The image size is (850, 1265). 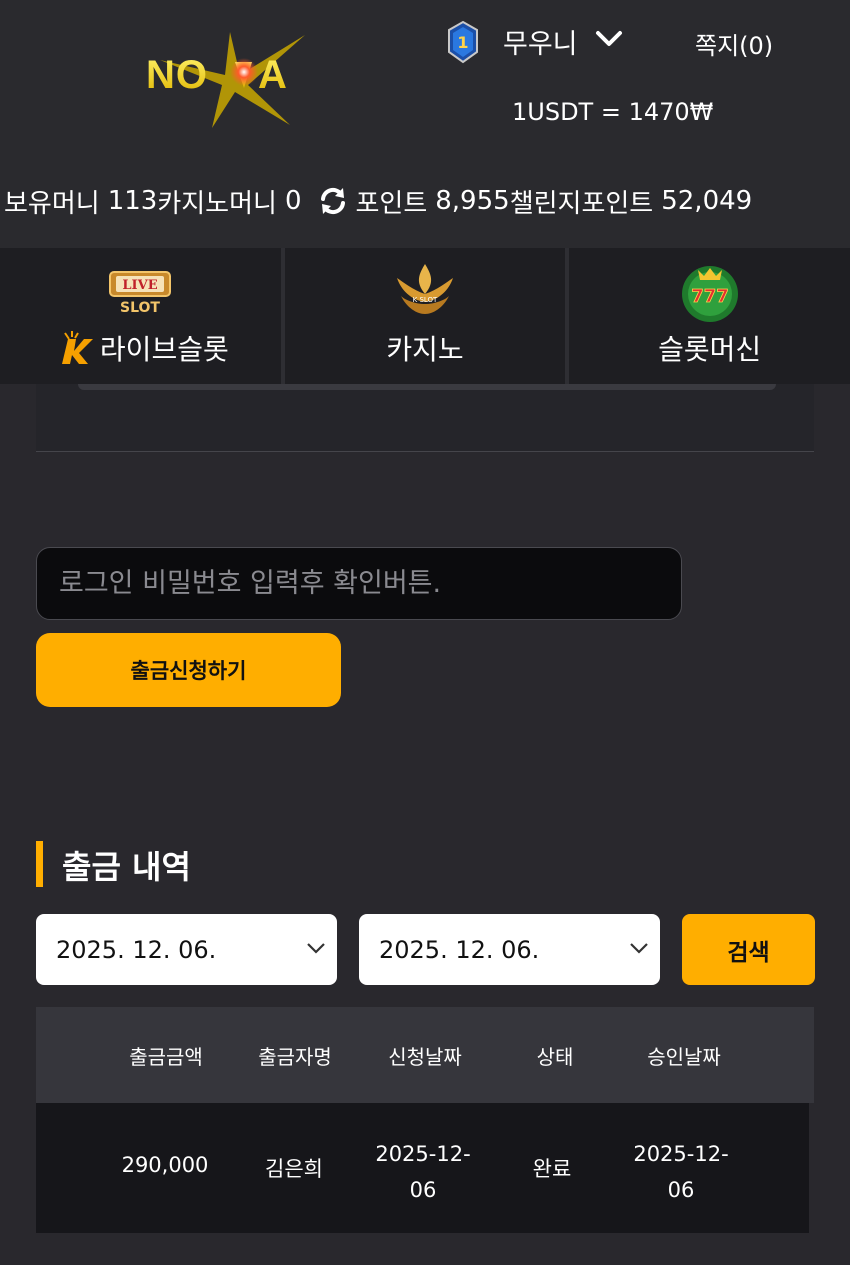 What do you see at coordinates (423, 1154) in the screenshot?
I see `row-request-date-line1: 2025-12-` at bounding box center [423, 1154].